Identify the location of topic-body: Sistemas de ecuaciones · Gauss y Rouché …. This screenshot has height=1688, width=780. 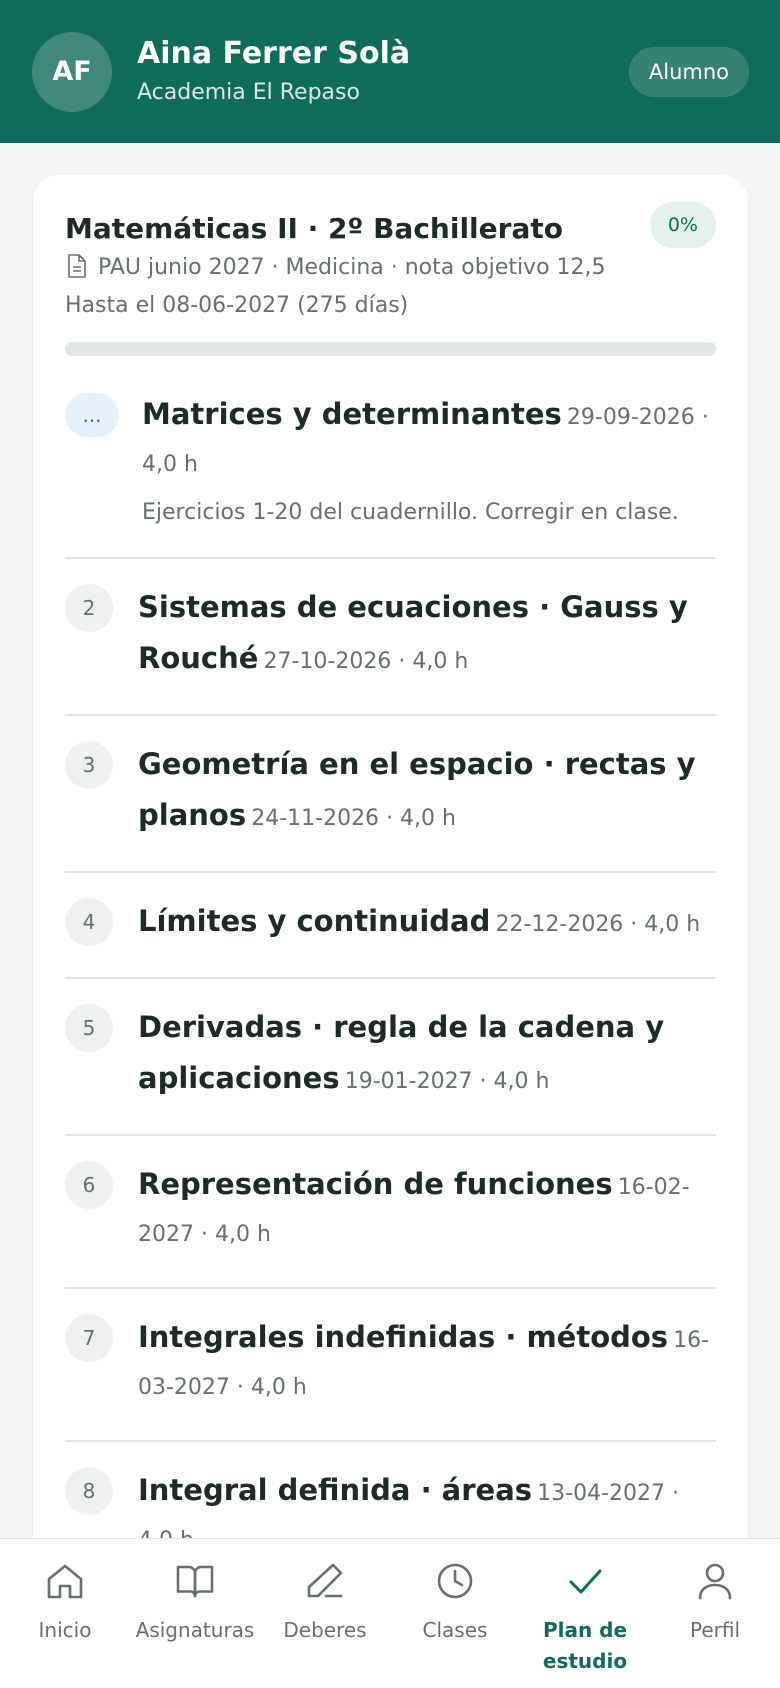
(427, 635).